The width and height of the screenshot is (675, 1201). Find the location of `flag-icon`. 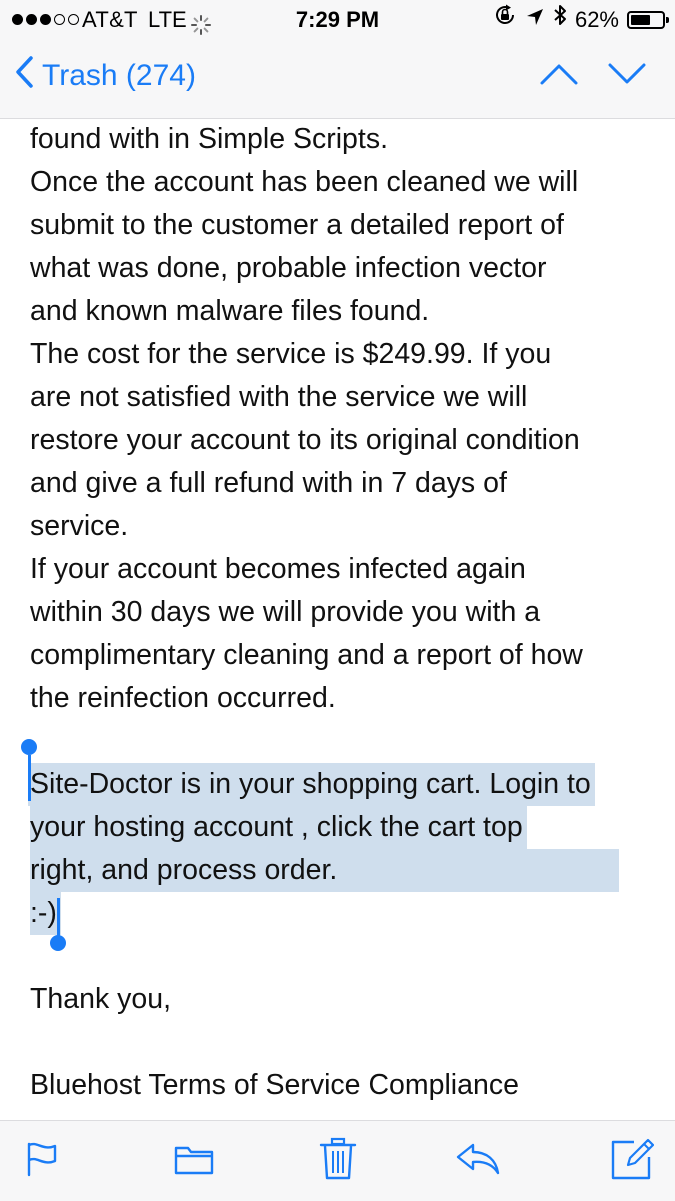

flag-icon is located at coordinates (42, 1161).